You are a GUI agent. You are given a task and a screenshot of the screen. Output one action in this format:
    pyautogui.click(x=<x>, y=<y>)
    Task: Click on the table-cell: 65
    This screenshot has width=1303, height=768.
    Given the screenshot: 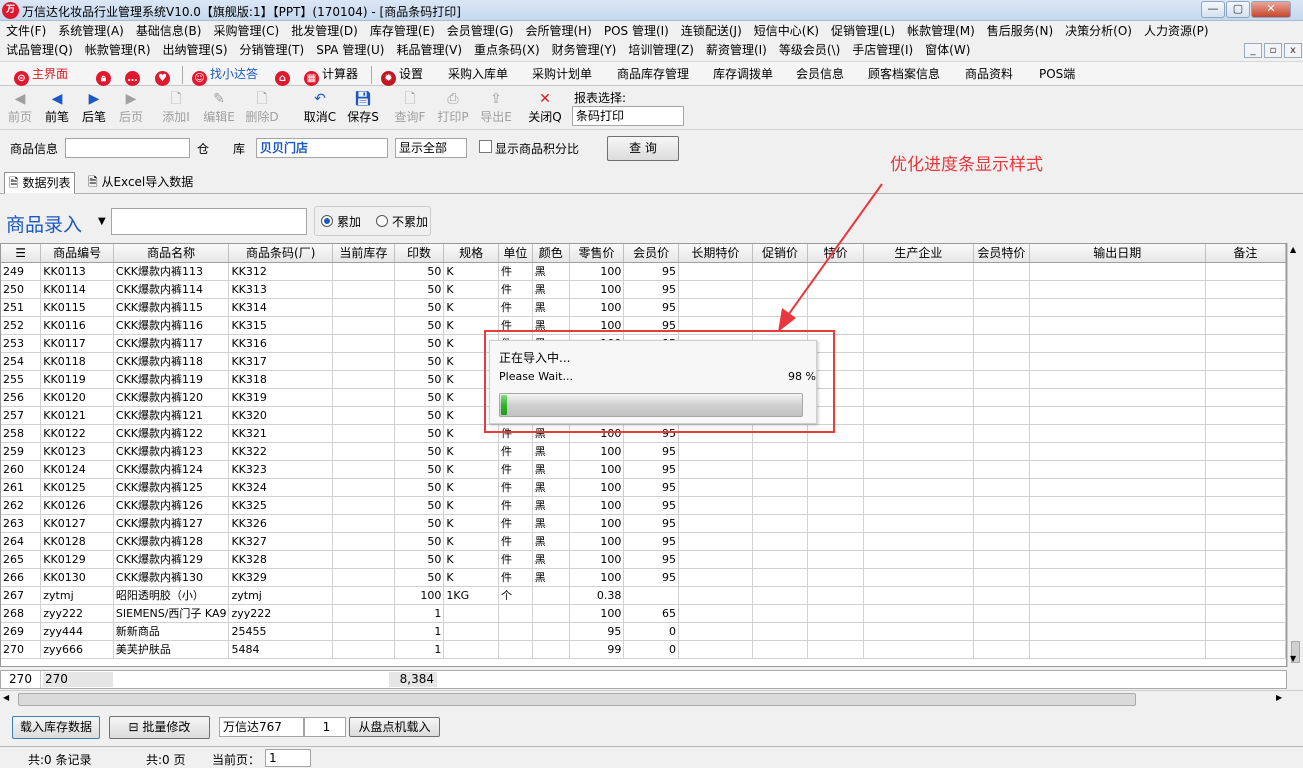 What is the action you would take?
    pyautogui.click(x=651, y=613)
    